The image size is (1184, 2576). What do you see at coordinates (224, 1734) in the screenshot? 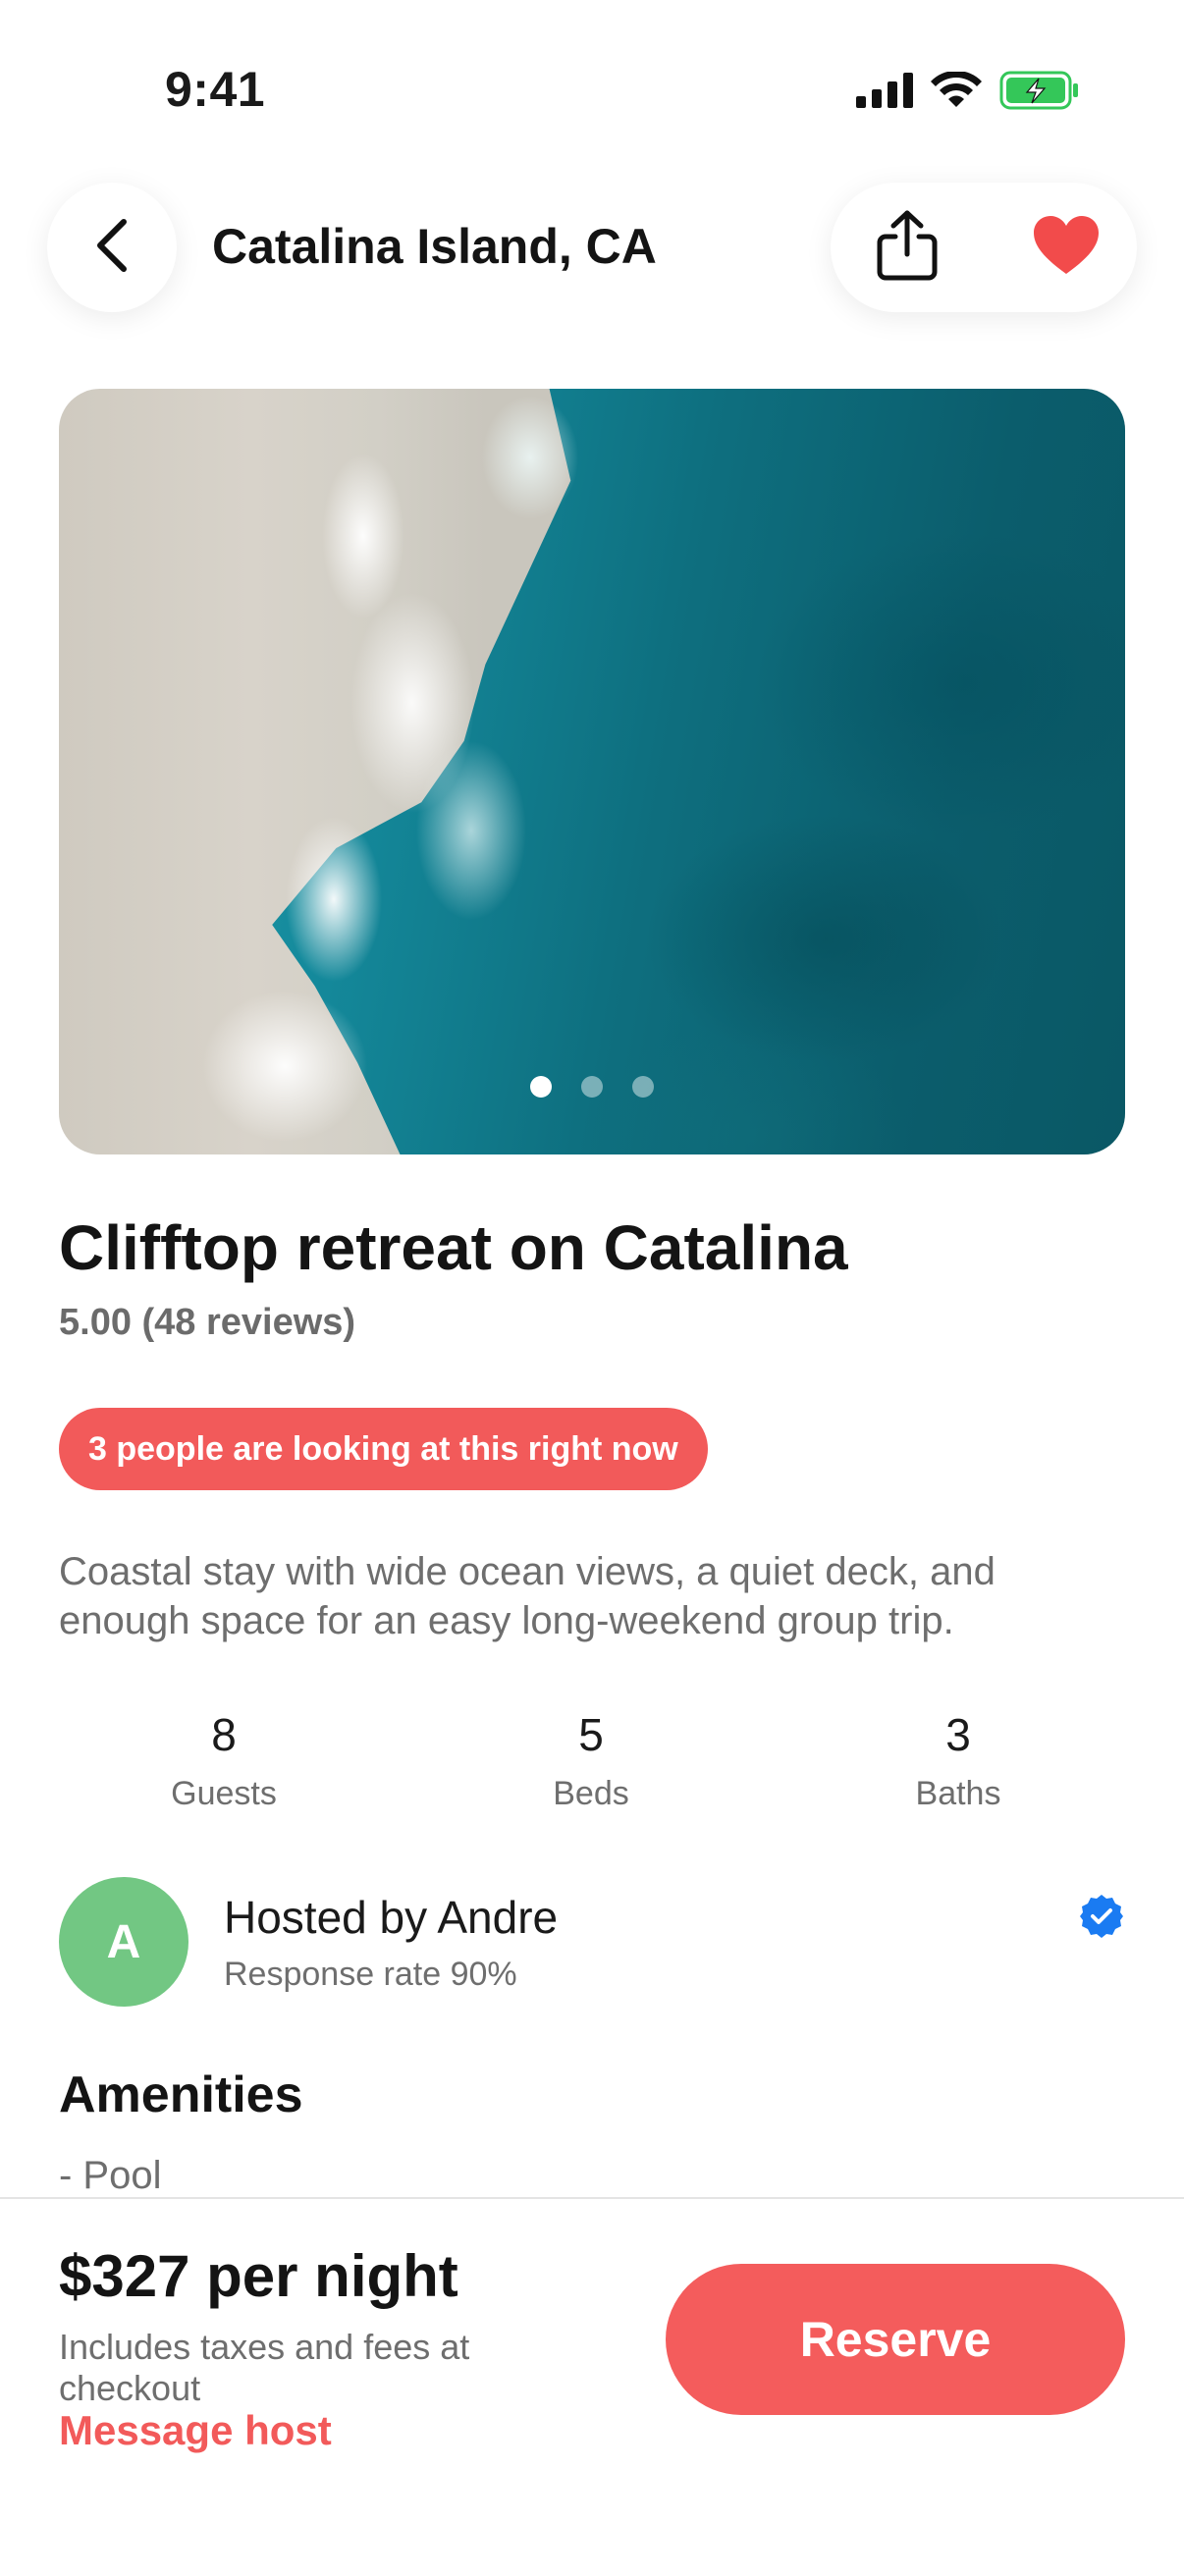
I see `stat-value: 8` at bounding box center [224, 1734].